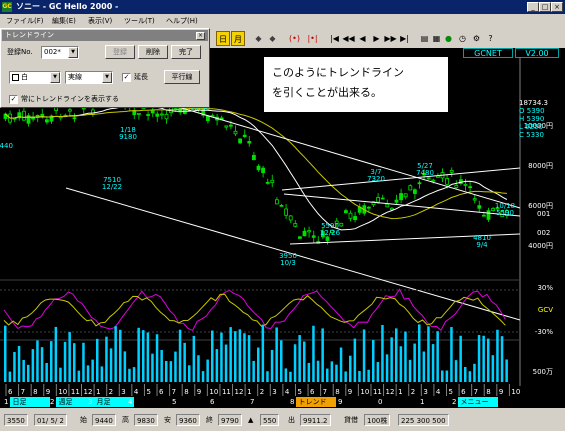  Describe the element at coordinates (312, 38) in the screenshot. I see `range-out-icon: |•|` at that location.